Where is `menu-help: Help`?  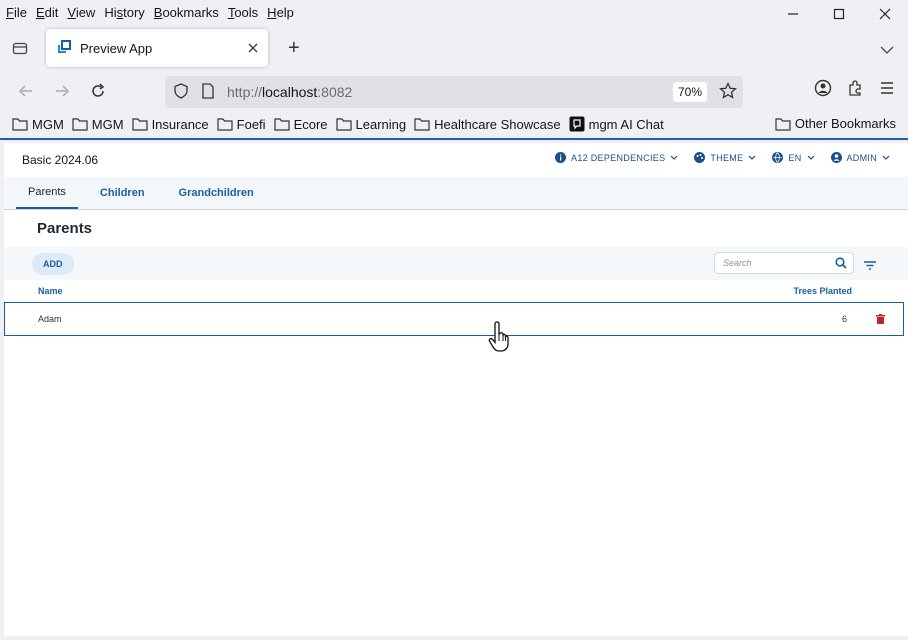 menu-help: Help is located at coordinates (280, 12).